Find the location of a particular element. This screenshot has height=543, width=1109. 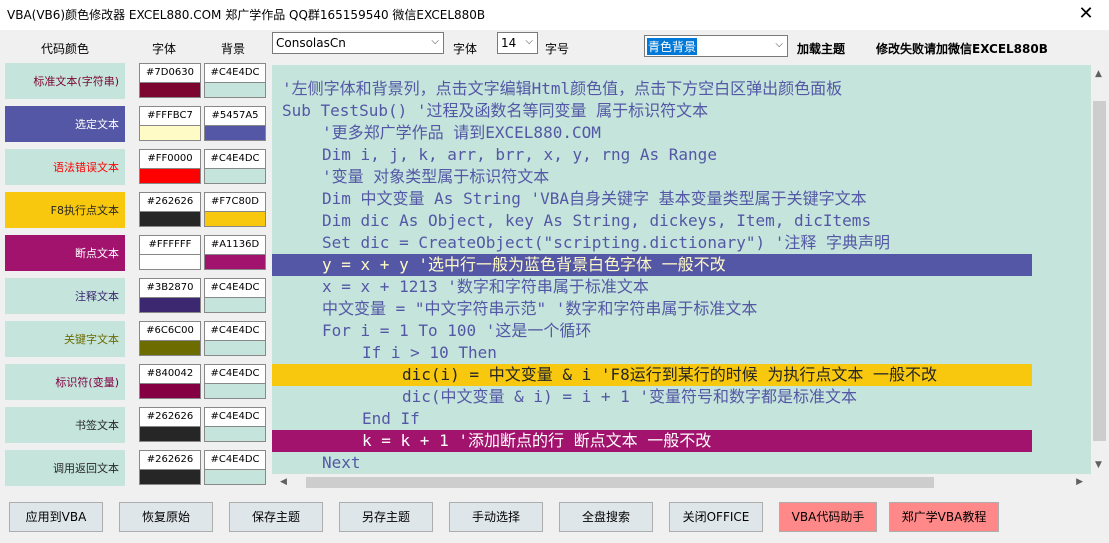

code-line: If i > 10 Then is located at coordinates (726, 353).